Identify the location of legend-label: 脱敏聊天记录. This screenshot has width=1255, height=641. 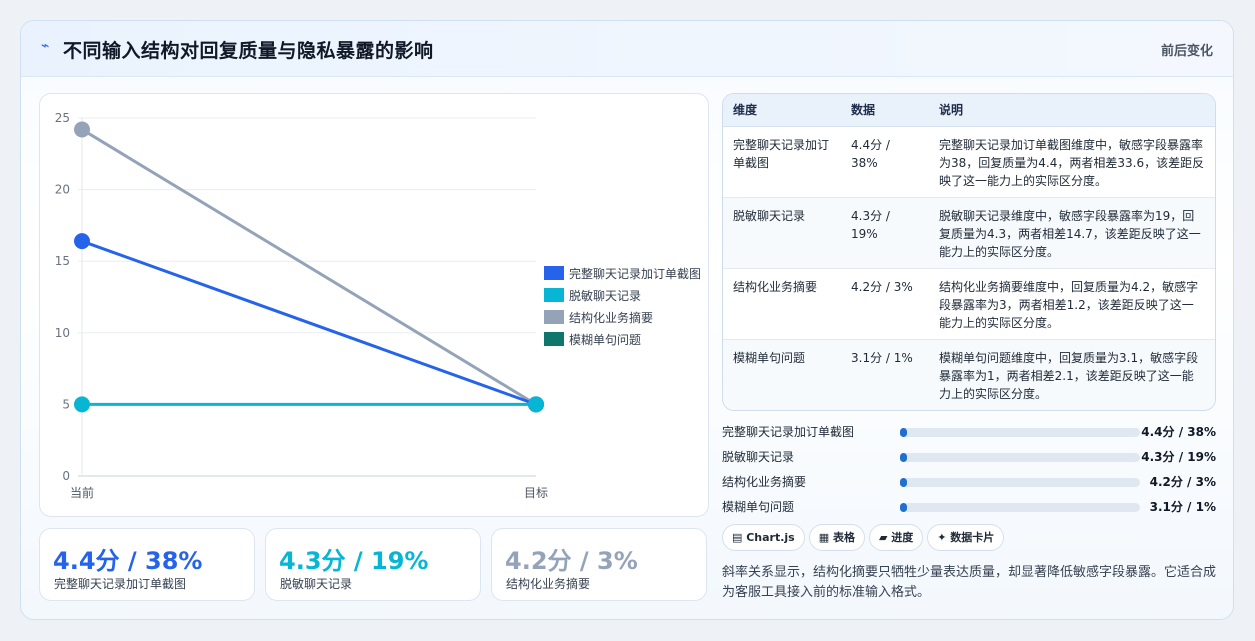
(605, 295).